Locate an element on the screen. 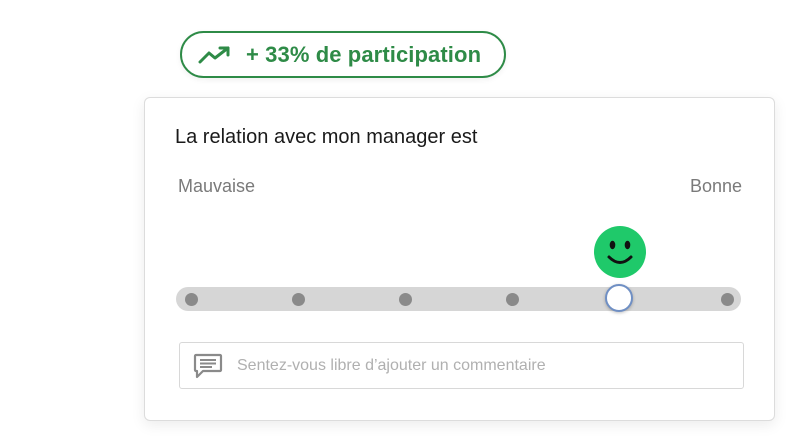  rating-slider-thumb is located at coordinates (619, 298).